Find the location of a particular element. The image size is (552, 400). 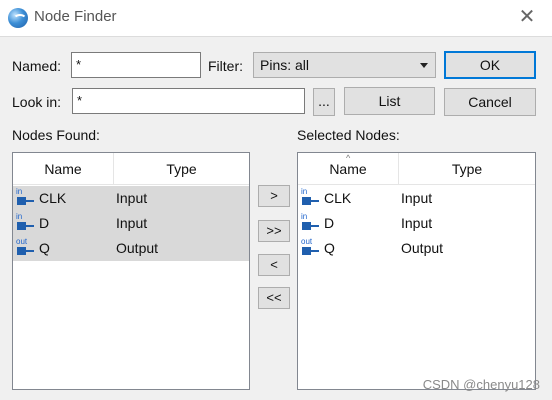

window-title: Node Finder is located at coordinates (75, 16).